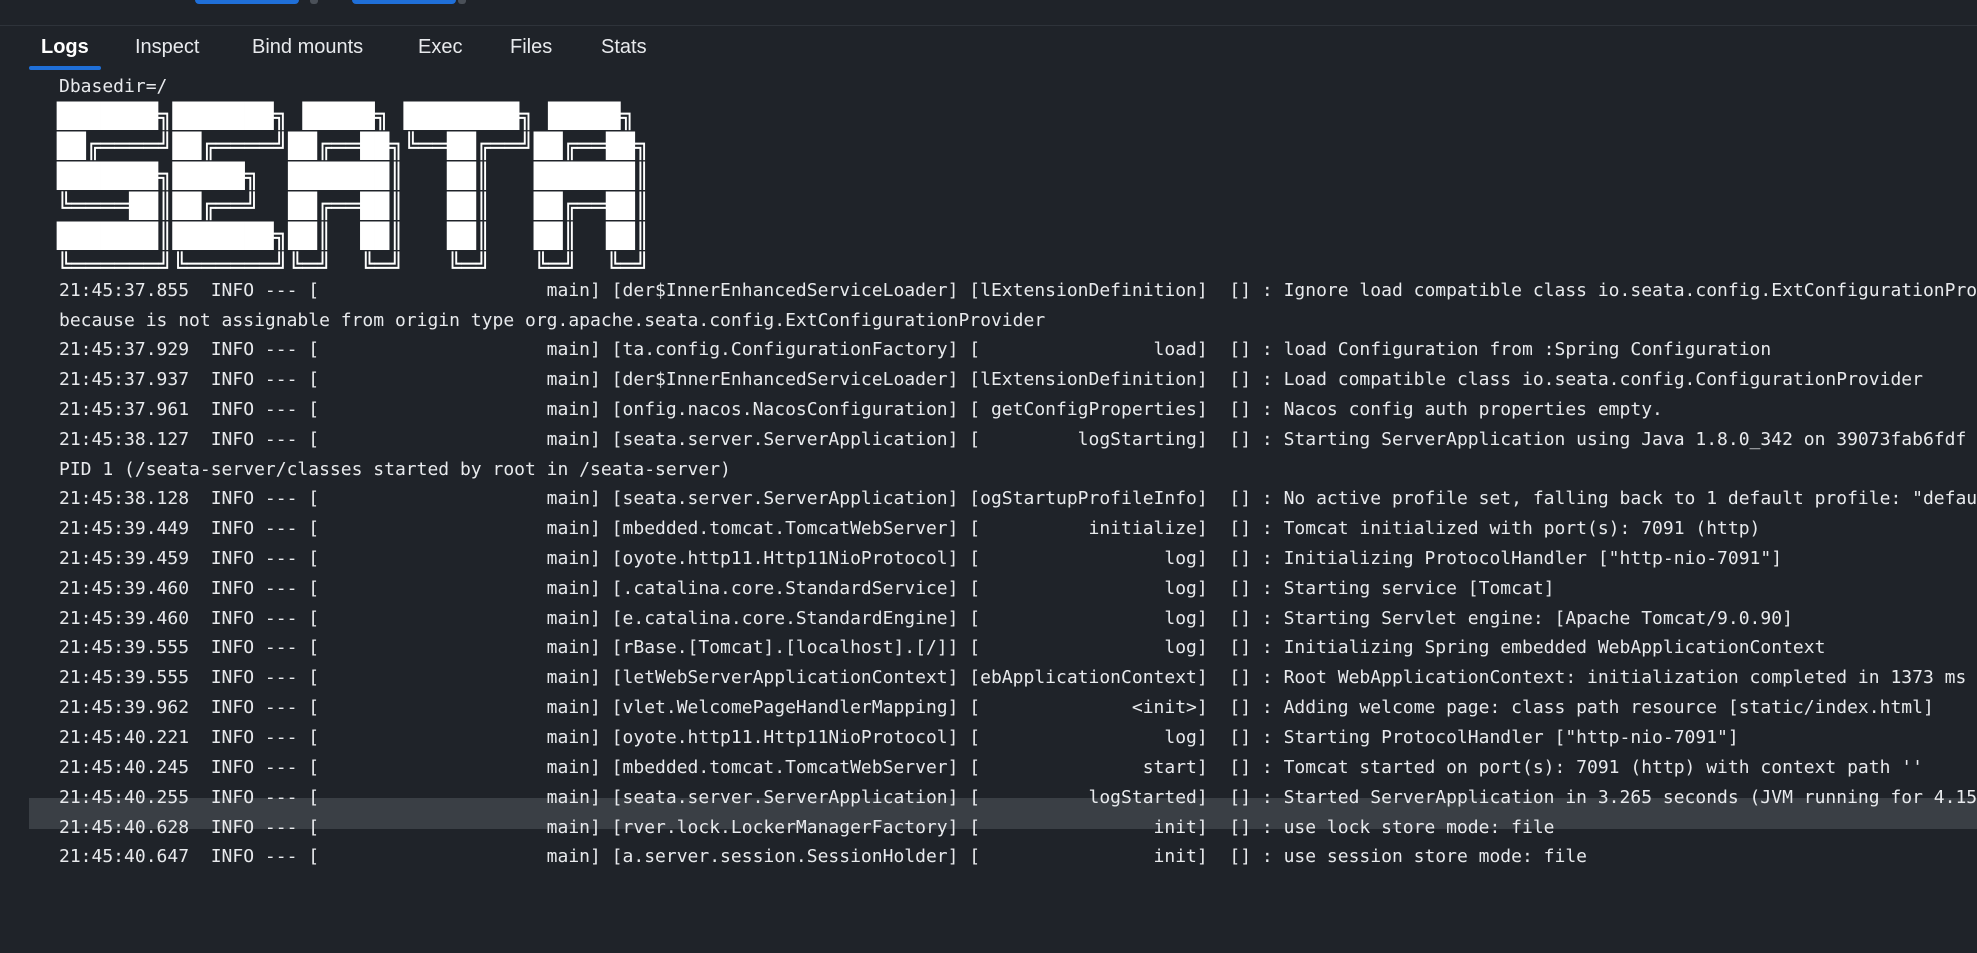 The height and width of the screenshot is (953, 1977). What do you see at coordinates (988, 72) in the screenshot?
I see `clipped-previous-log-line` at bounding box center [988, 72].